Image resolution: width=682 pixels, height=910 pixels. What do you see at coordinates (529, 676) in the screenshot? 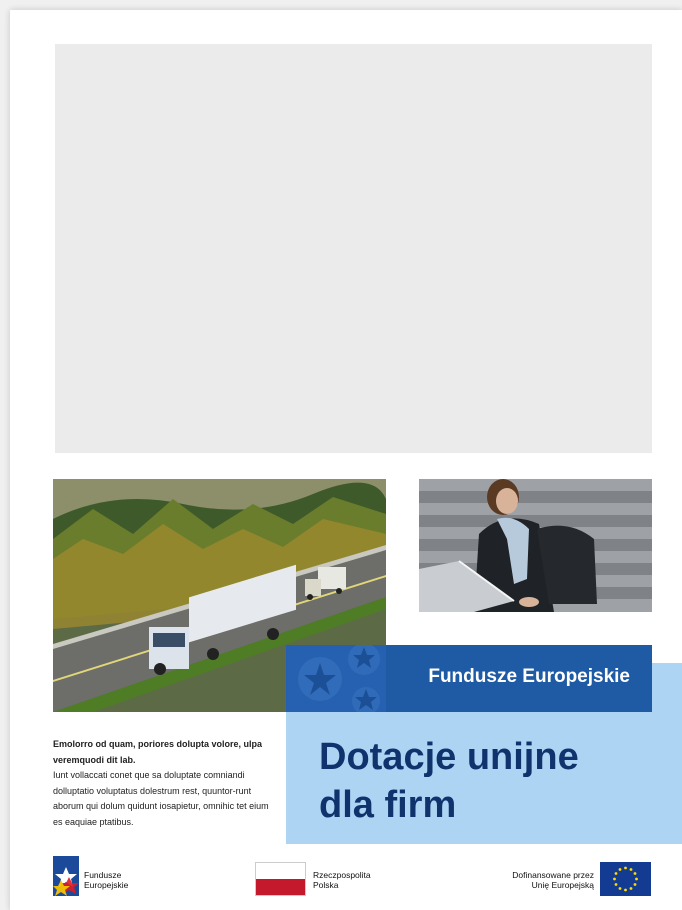
I see `fe-band-title-overlay: Fundusze Europejskie` at bounding box center [529, 676].